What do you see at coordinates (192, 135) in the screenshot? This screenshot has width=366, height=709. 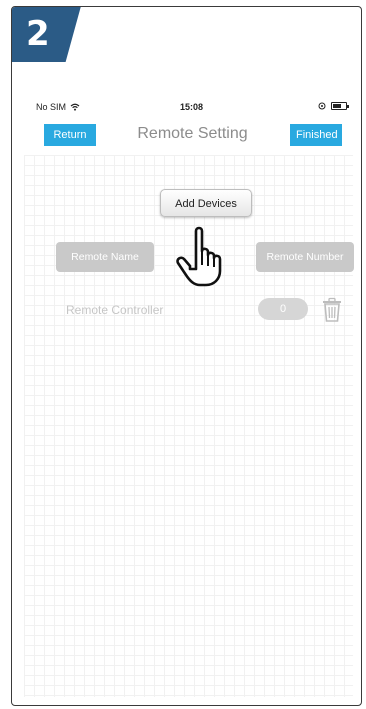 I see `navbar: Return Remote Setting Finished` at bounding box center [192, 135].